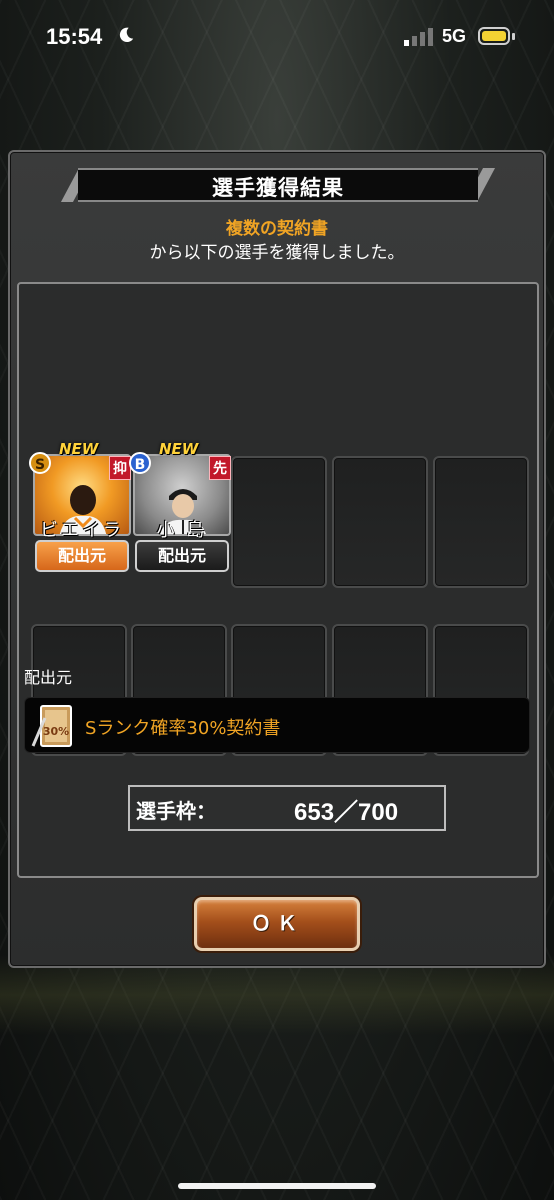  Describe the element at coordinates (80, 508) in the screenshot. I see `player-card: NEW S 抑 ビエイラ 配出元` at that location.